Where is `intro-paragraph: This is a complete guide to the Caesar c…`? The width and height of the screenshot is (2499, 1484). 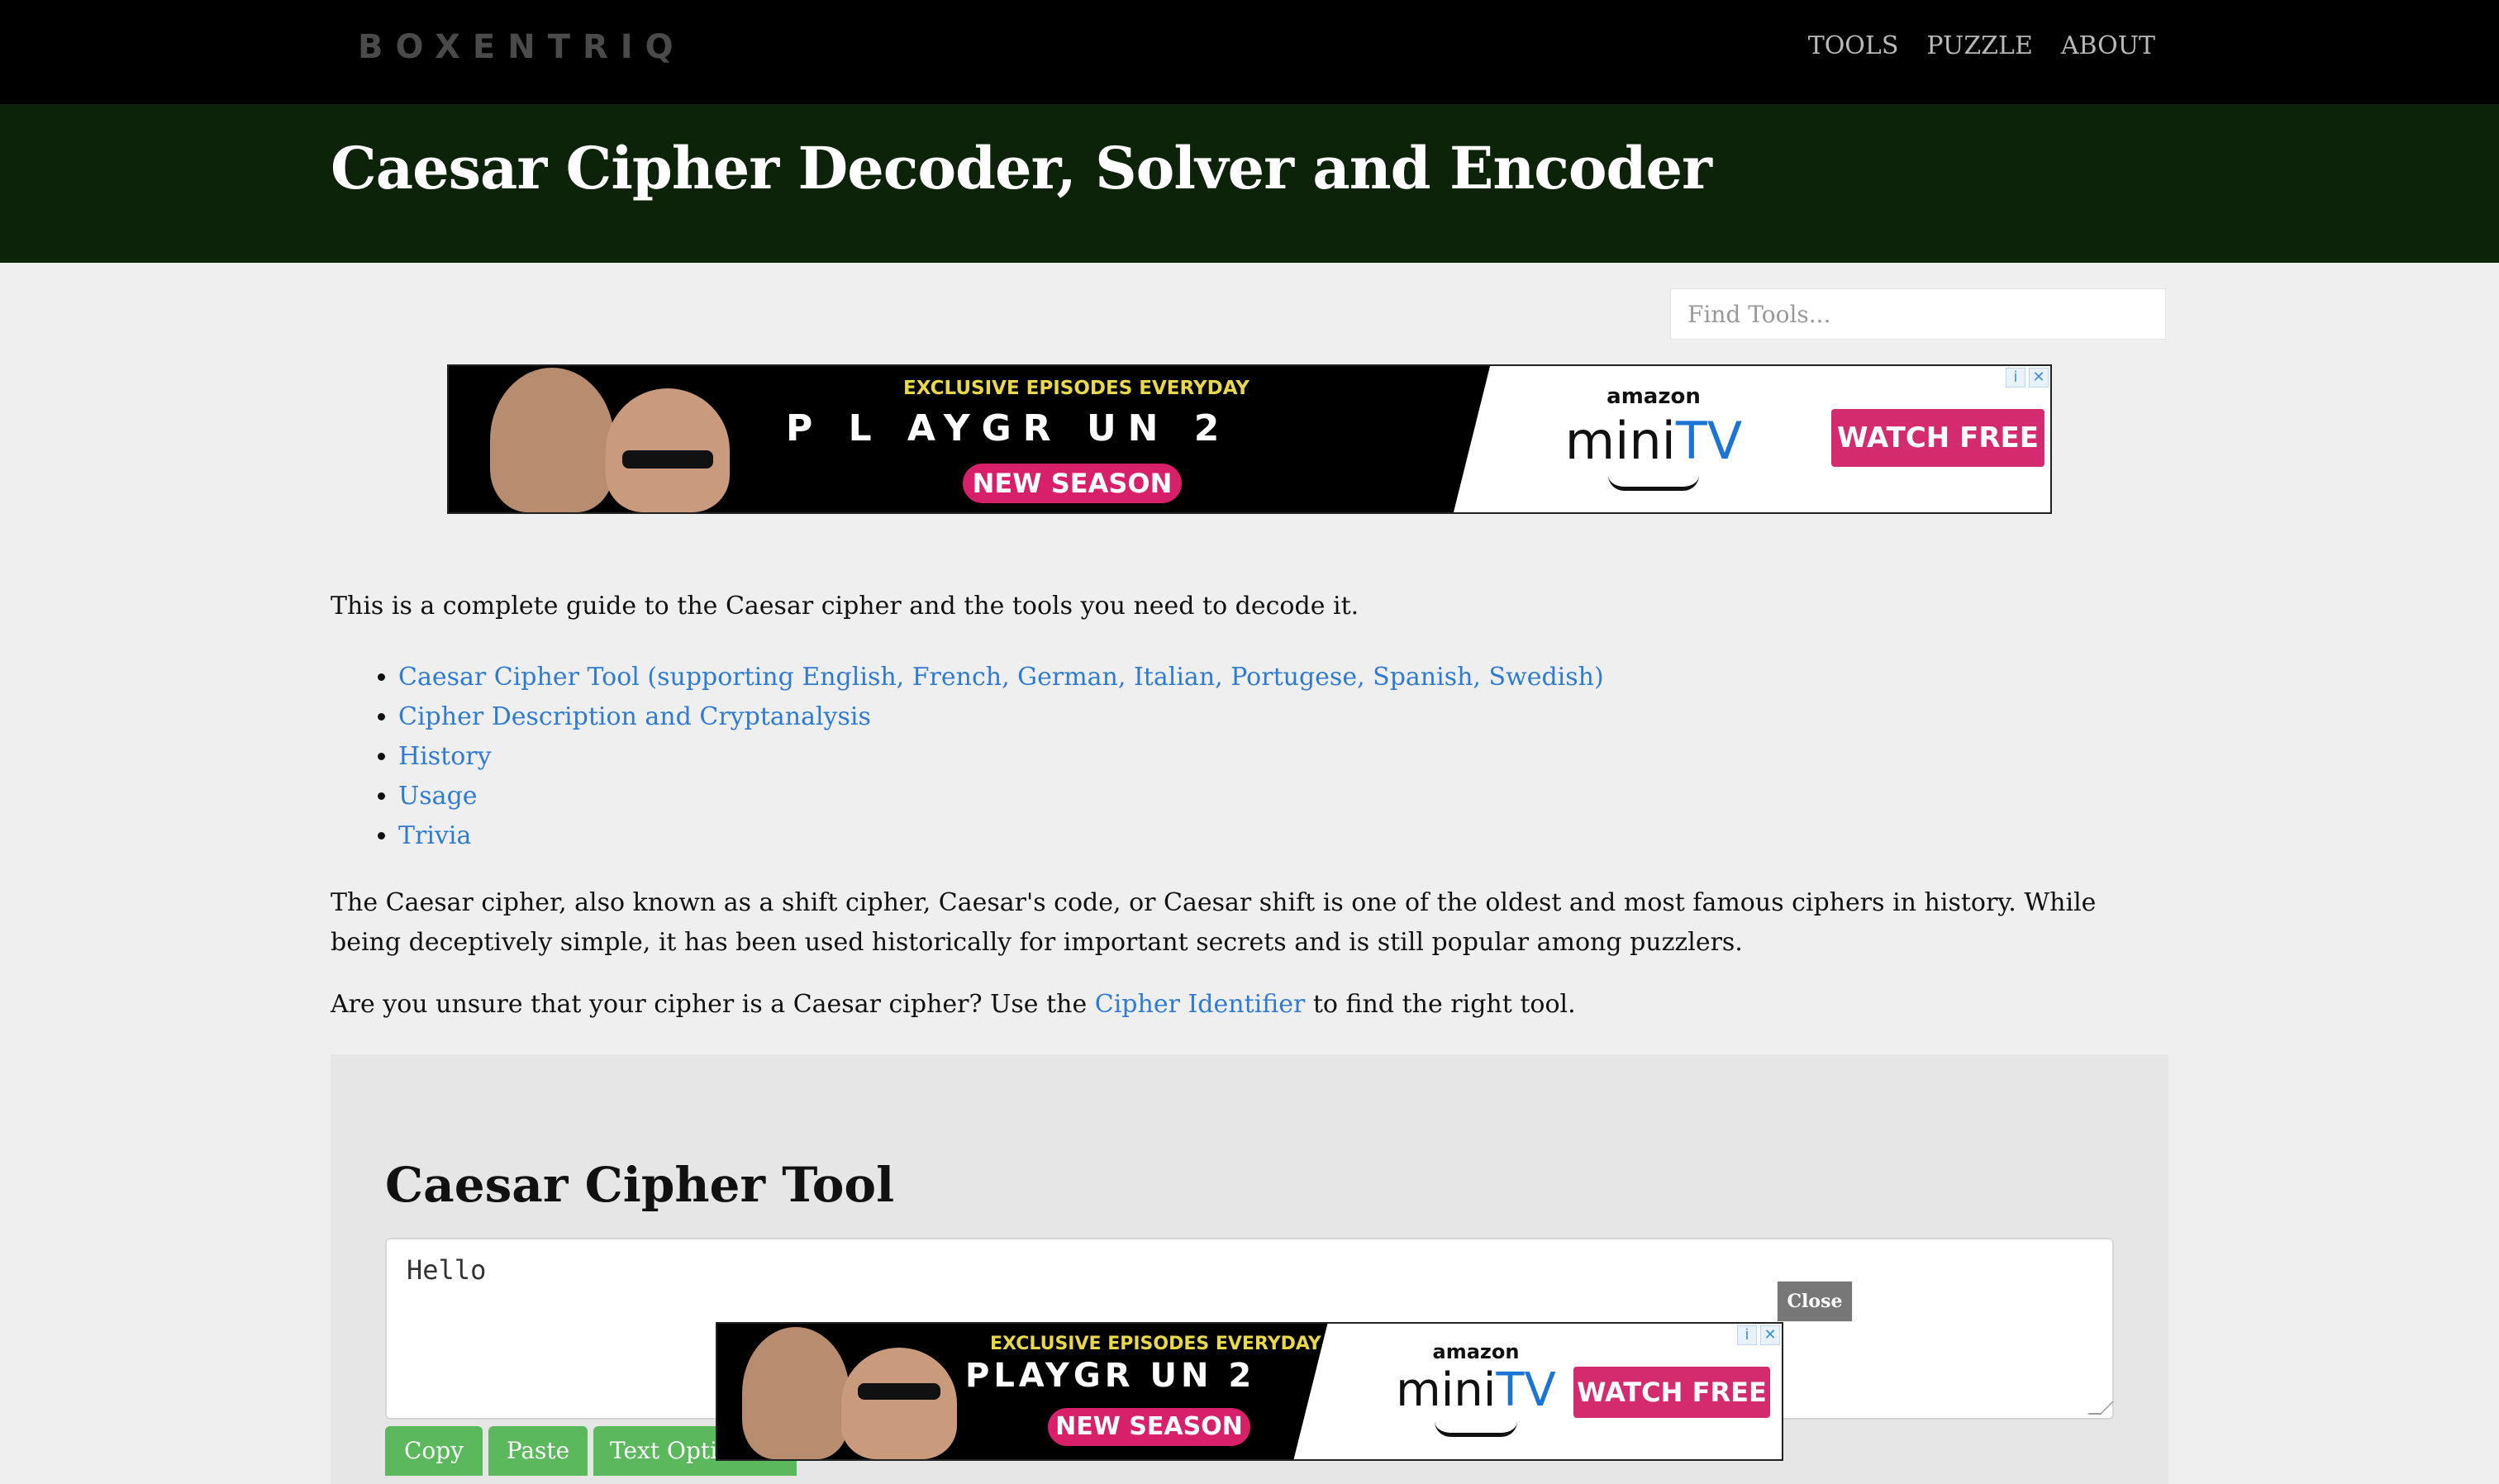 intro-paragraph: This is a complete guide to the Caesar c… is located at coordinates (845, 606).